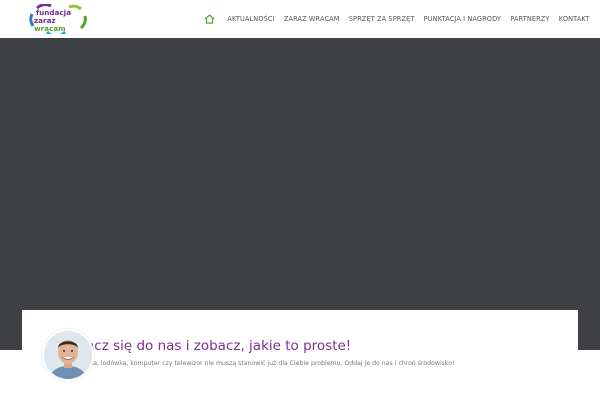 The width and height of the screenshot is (600, 400). I want to click on home-icon, so click(209, 19).